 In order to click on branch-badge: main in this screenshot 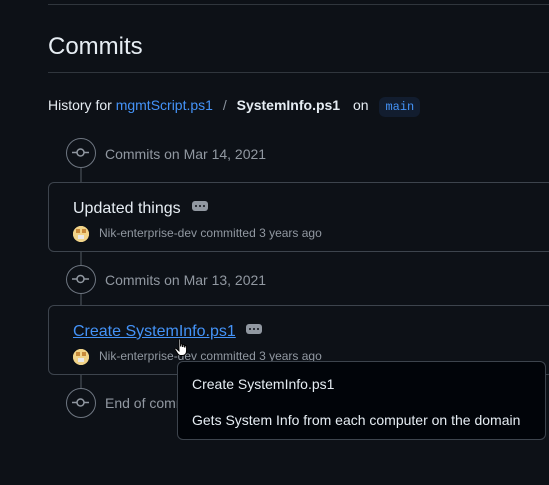, I will do `click(400, 107)`.